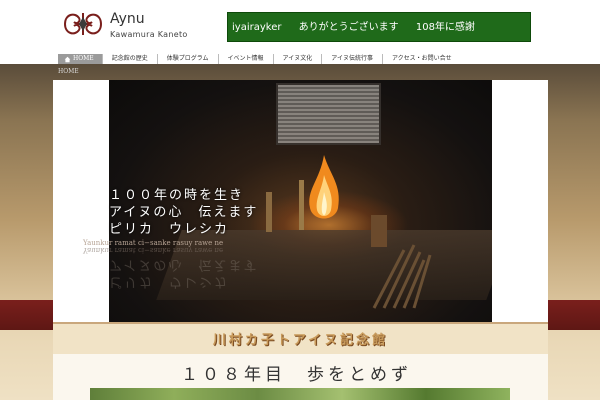 The width and height of the screenshot is (600, 400). What do you see at coordinates (328, 114) in the screenshot?
I see `window` at bounding box center [328, 114].